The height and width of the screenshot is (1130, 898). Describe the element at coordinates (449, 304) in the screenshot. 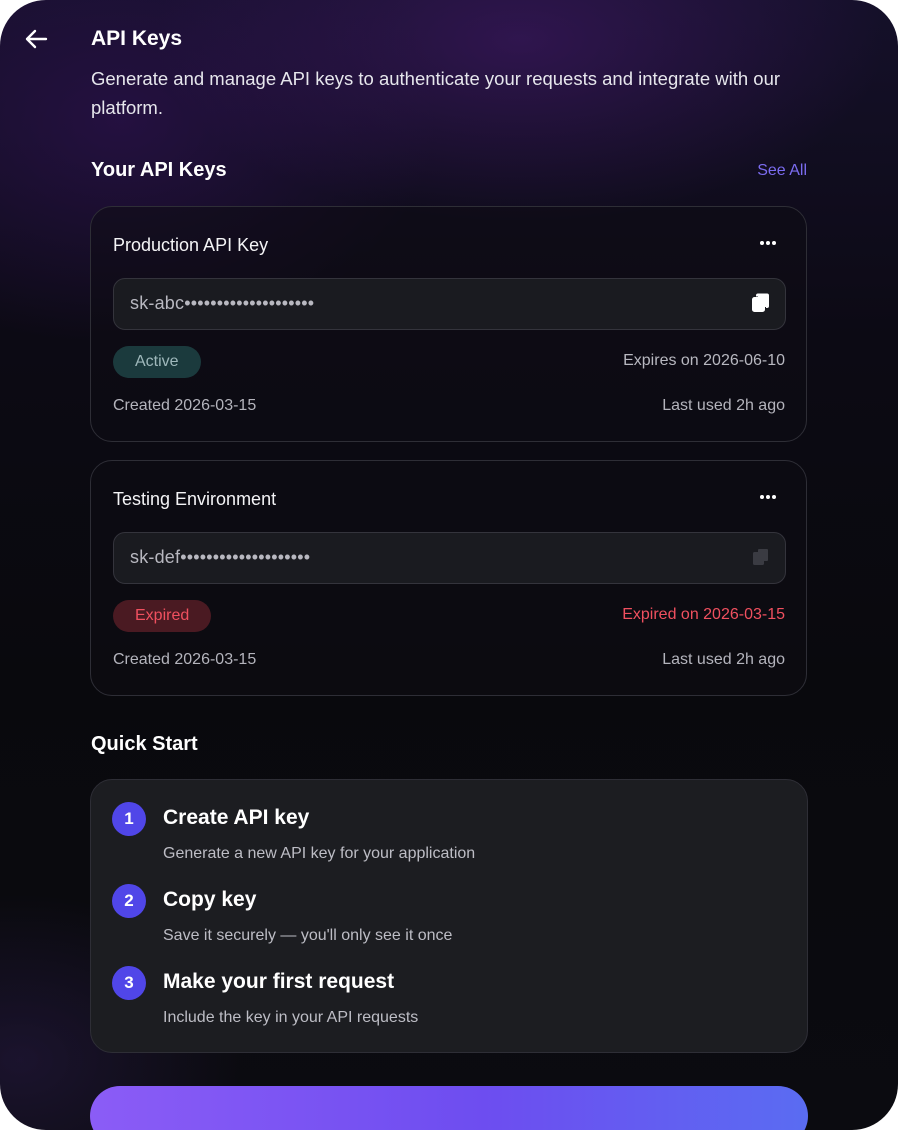

I see `key-field: sk-abc••••••••••••••••••••` at that location.